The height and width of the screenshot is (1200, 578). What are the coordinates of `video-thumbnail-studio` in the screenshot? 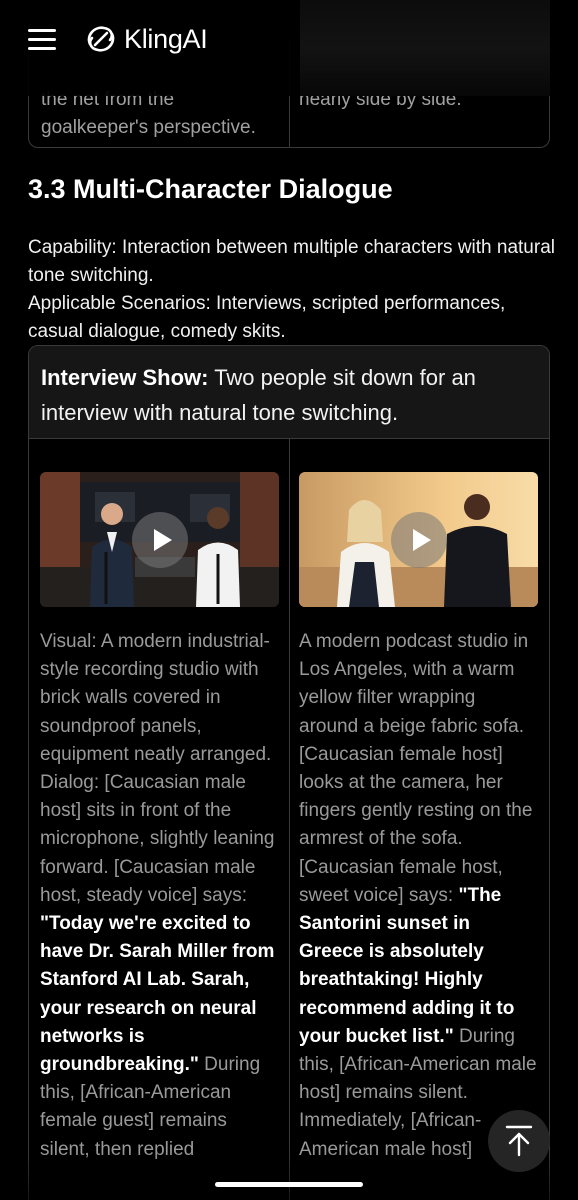 It's located at (159, 539).